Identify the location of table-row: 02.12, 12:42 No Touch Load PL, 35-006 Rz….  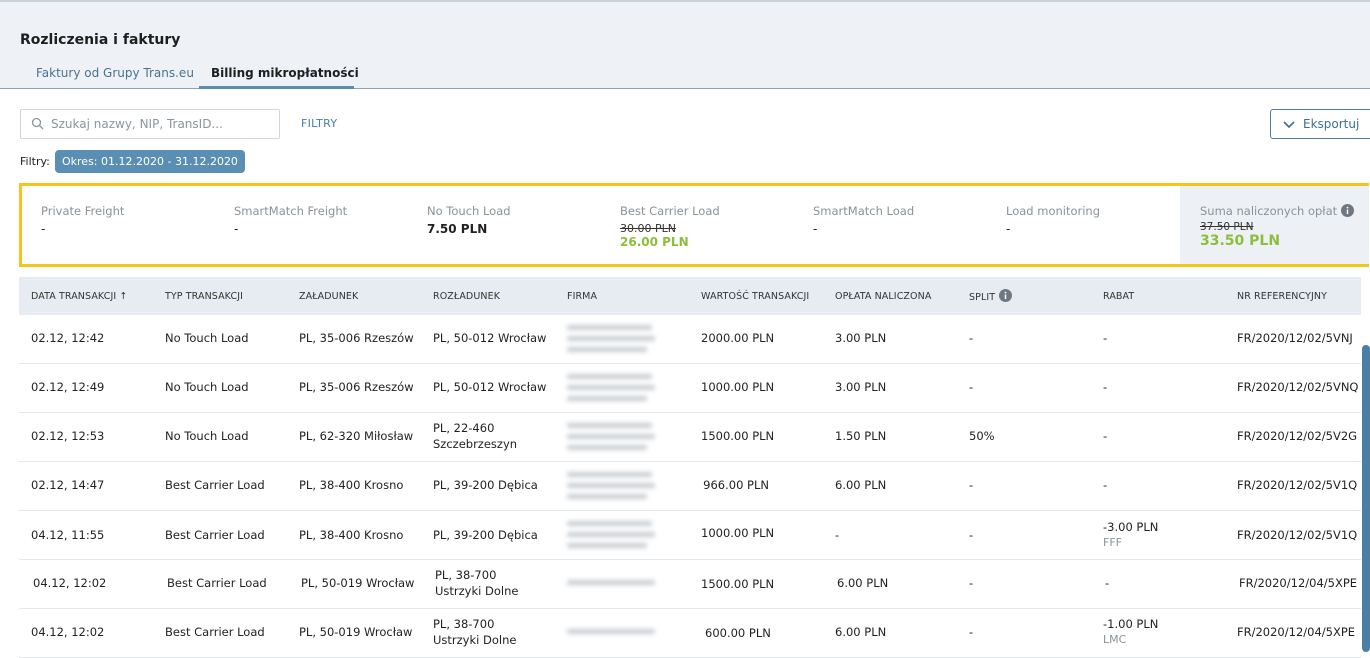
(690, 339).